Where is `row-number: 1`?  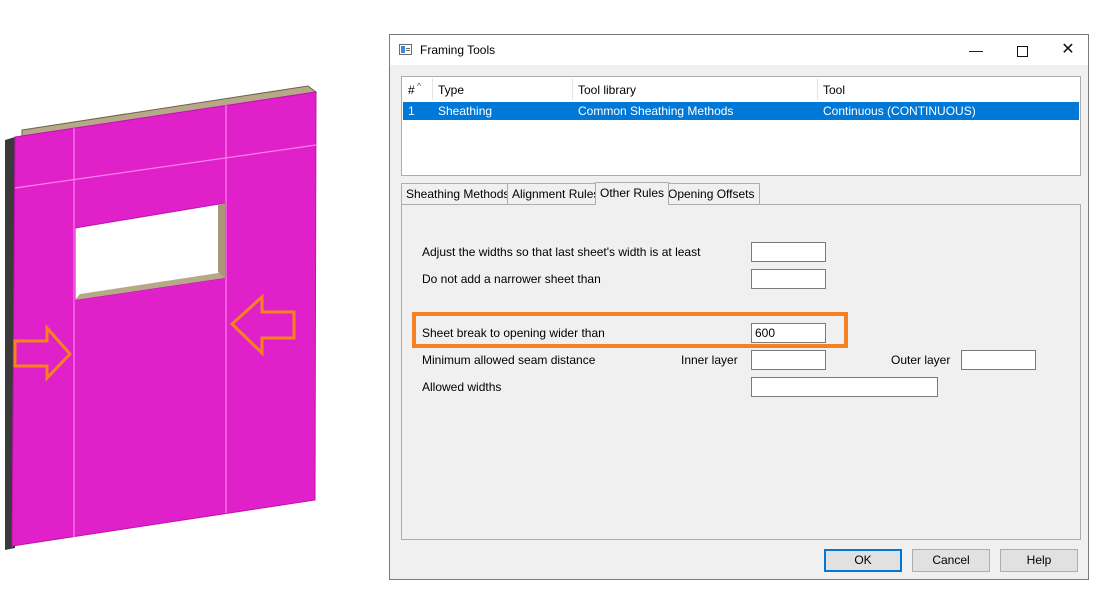
row-number: 1 is located at coordinates (411, 111).